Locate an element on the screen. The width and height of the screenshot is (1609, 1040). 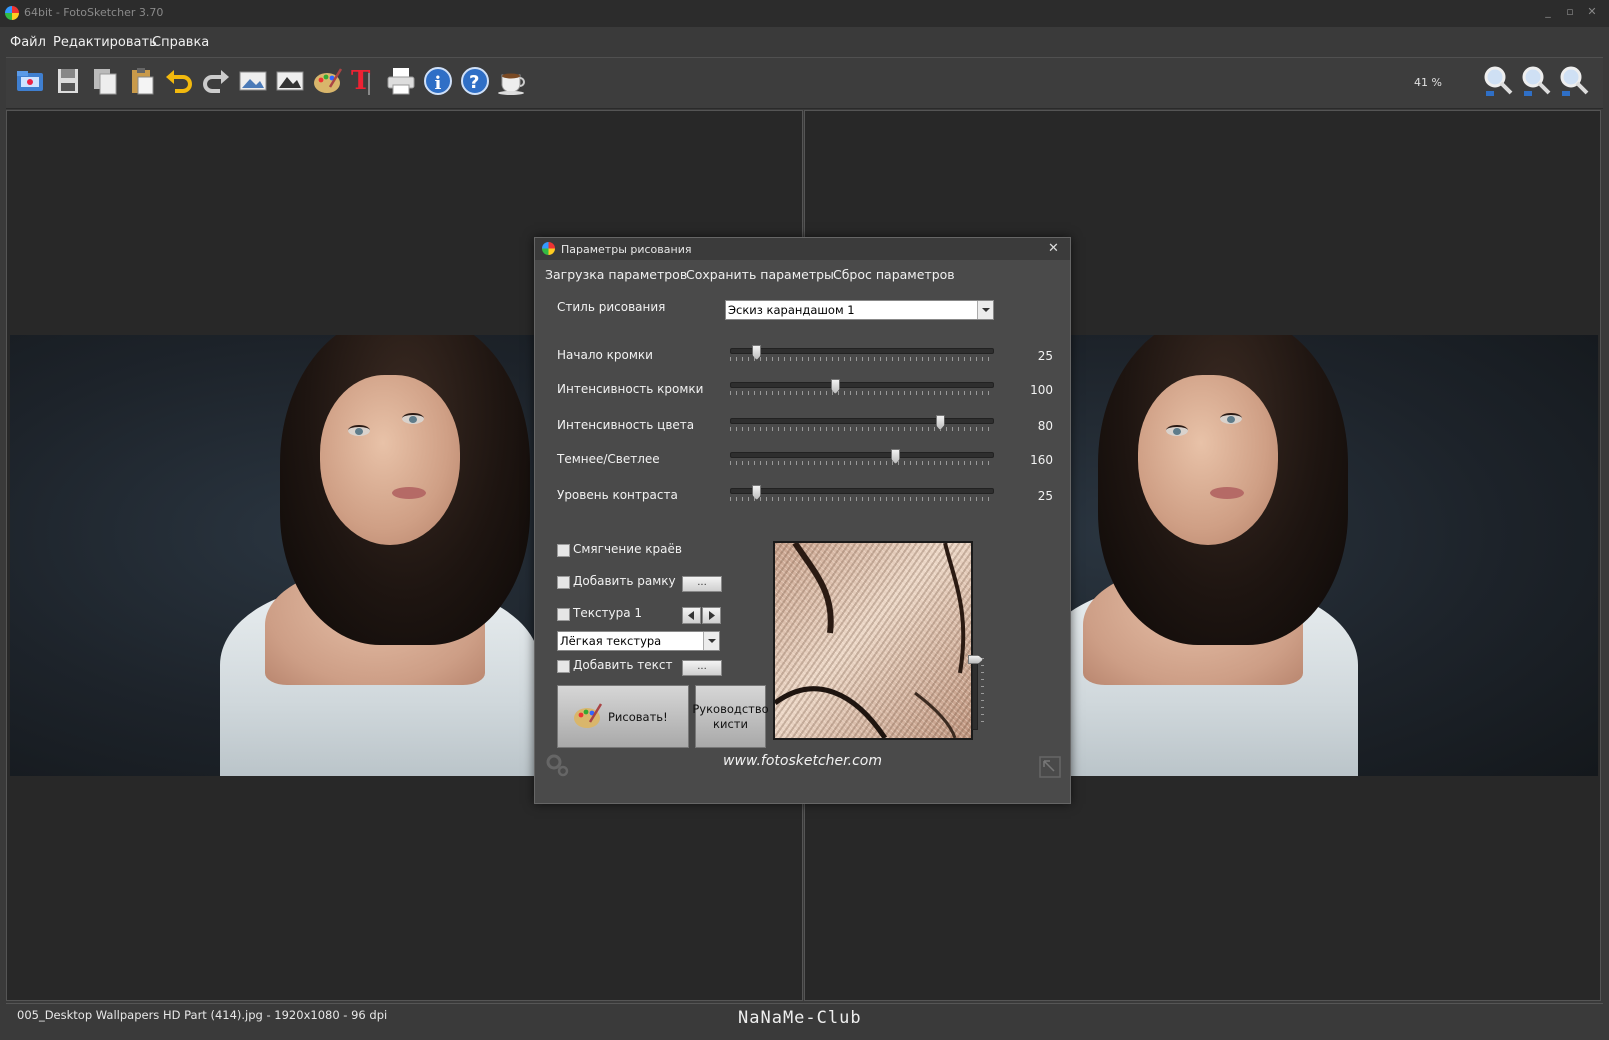
text-tool-icon: T is located at coordinates (364, 81).